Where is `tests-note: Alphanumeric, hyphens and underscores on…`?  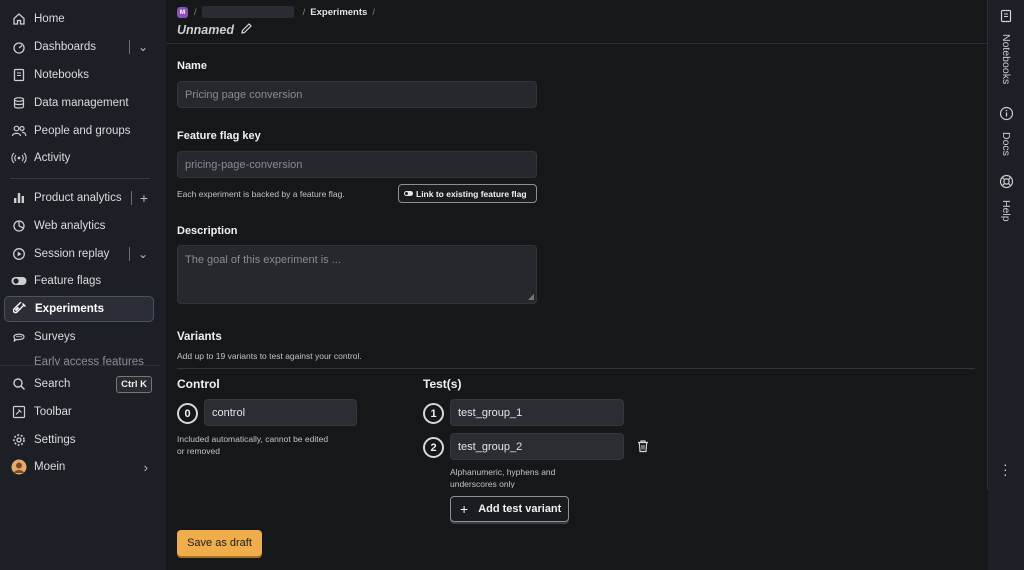 tests-note: Alphanumeric, hyphens and underscores on… is located at coordinates (502, 477).